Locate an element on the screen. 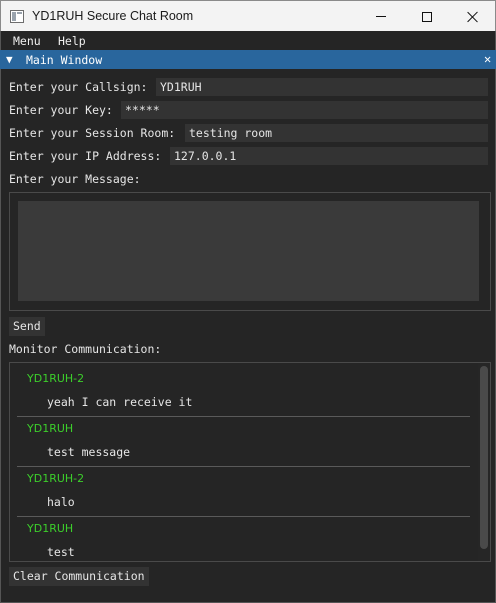  close-icon is located at coordinates (473, 17).